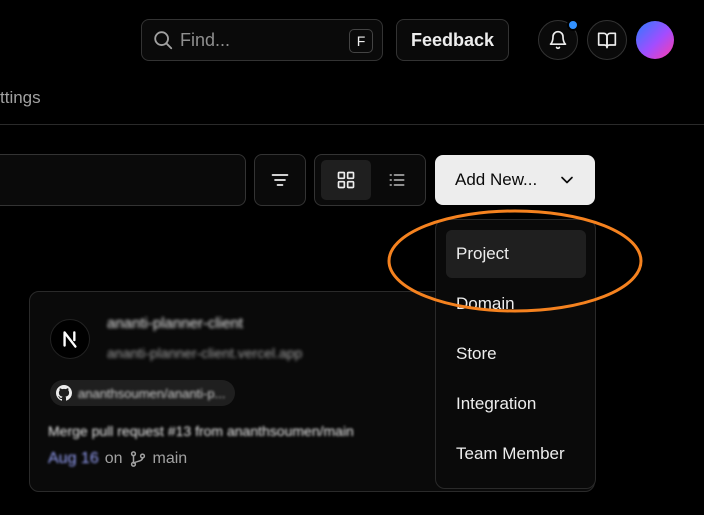  I want to click on project-url: ananti-planner-client.vercel.app, so click(204, 353).